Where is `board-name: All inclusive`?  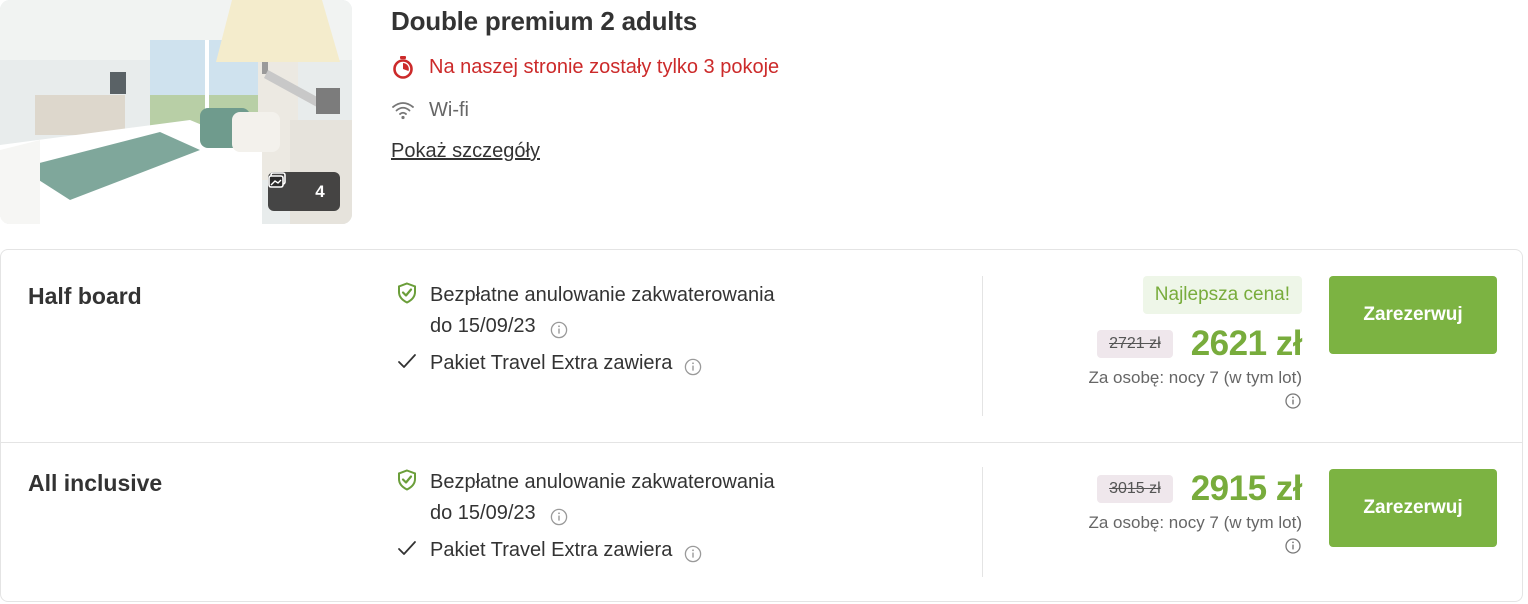
board-name: All inclusive is located at coordinates (95, 483).